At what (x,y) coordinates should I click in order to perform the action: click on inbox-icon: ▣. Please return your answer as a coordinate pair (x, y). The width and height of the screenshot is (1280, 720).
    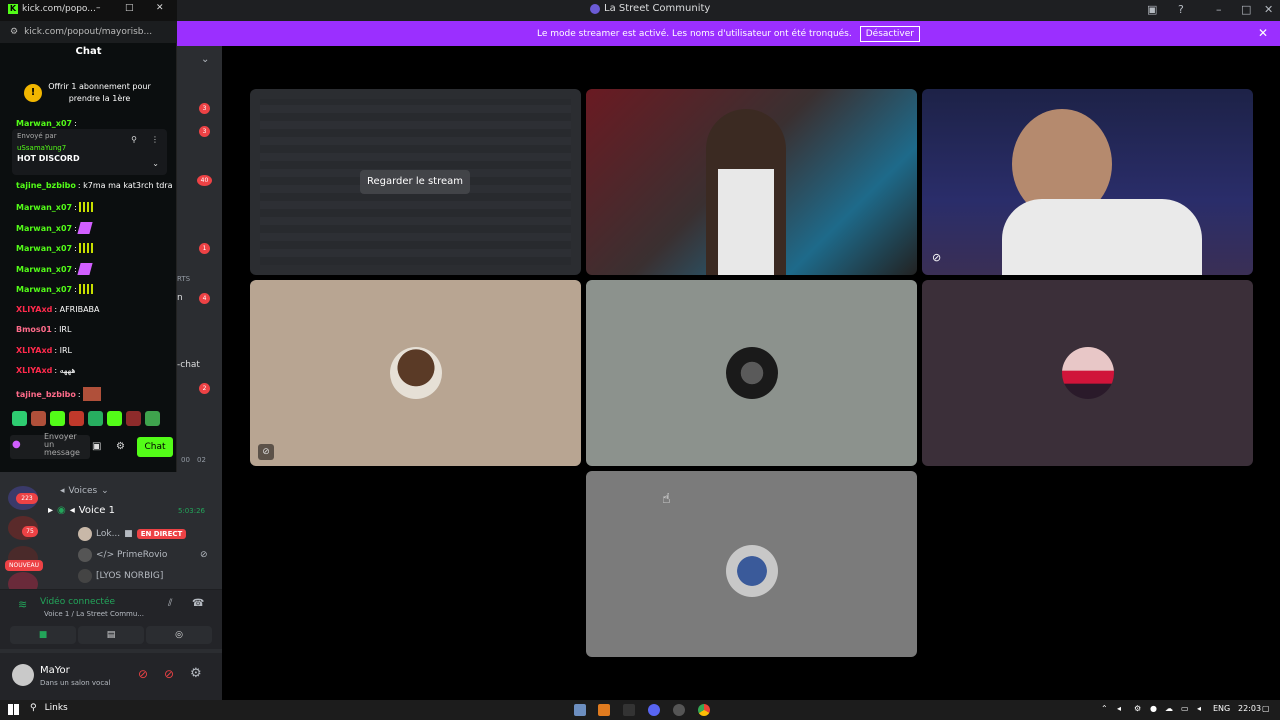
    Looking at the image, I should click on (1152, 9).